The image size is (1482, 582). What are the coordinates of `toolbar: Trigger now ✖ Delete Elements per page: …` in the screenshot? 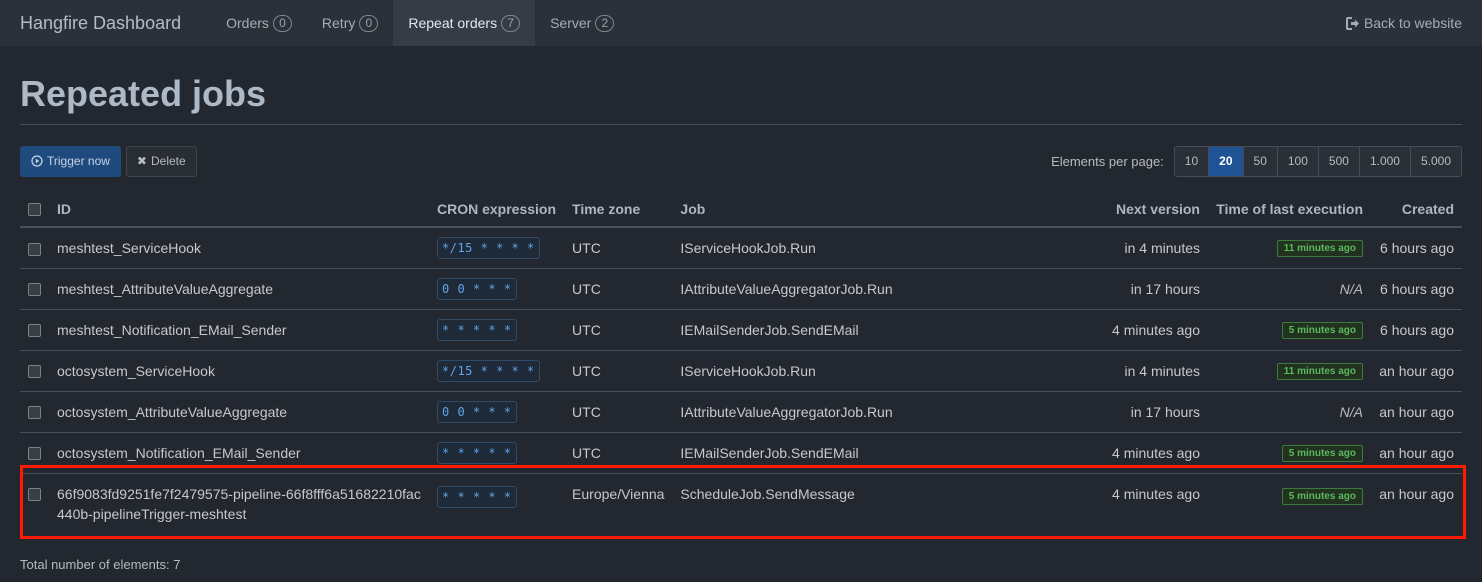 It's located at (741, 161).